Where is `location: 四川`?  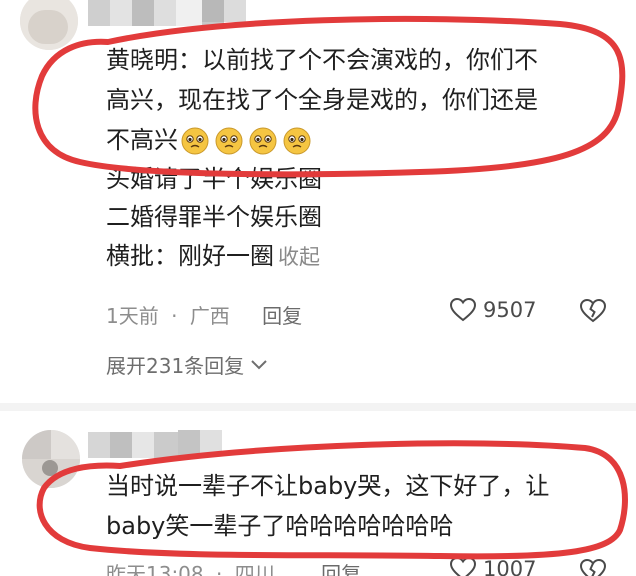
location: 四川 is located at coordinates (254, 569).